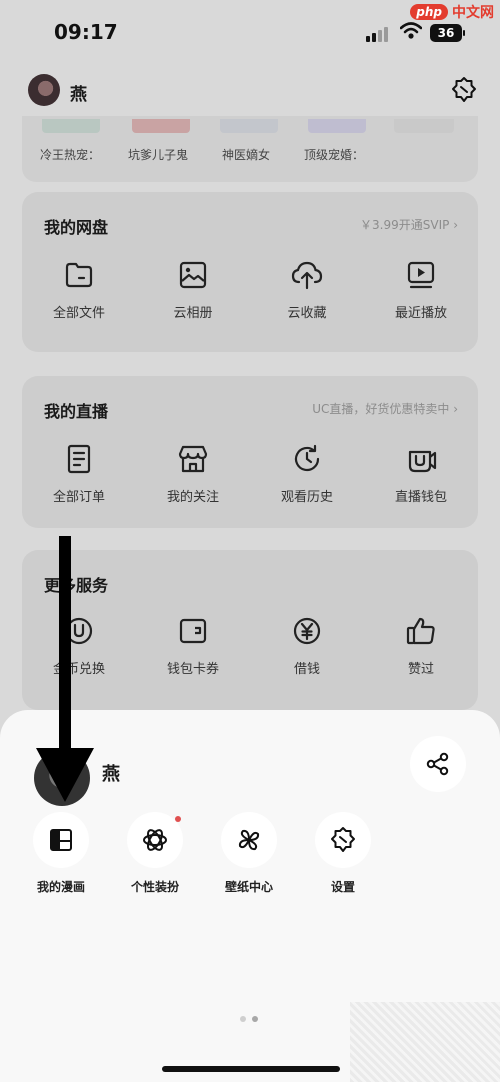  I want to click on svip-link: ￥3.99开通SVIP ›, so click(409, 224).